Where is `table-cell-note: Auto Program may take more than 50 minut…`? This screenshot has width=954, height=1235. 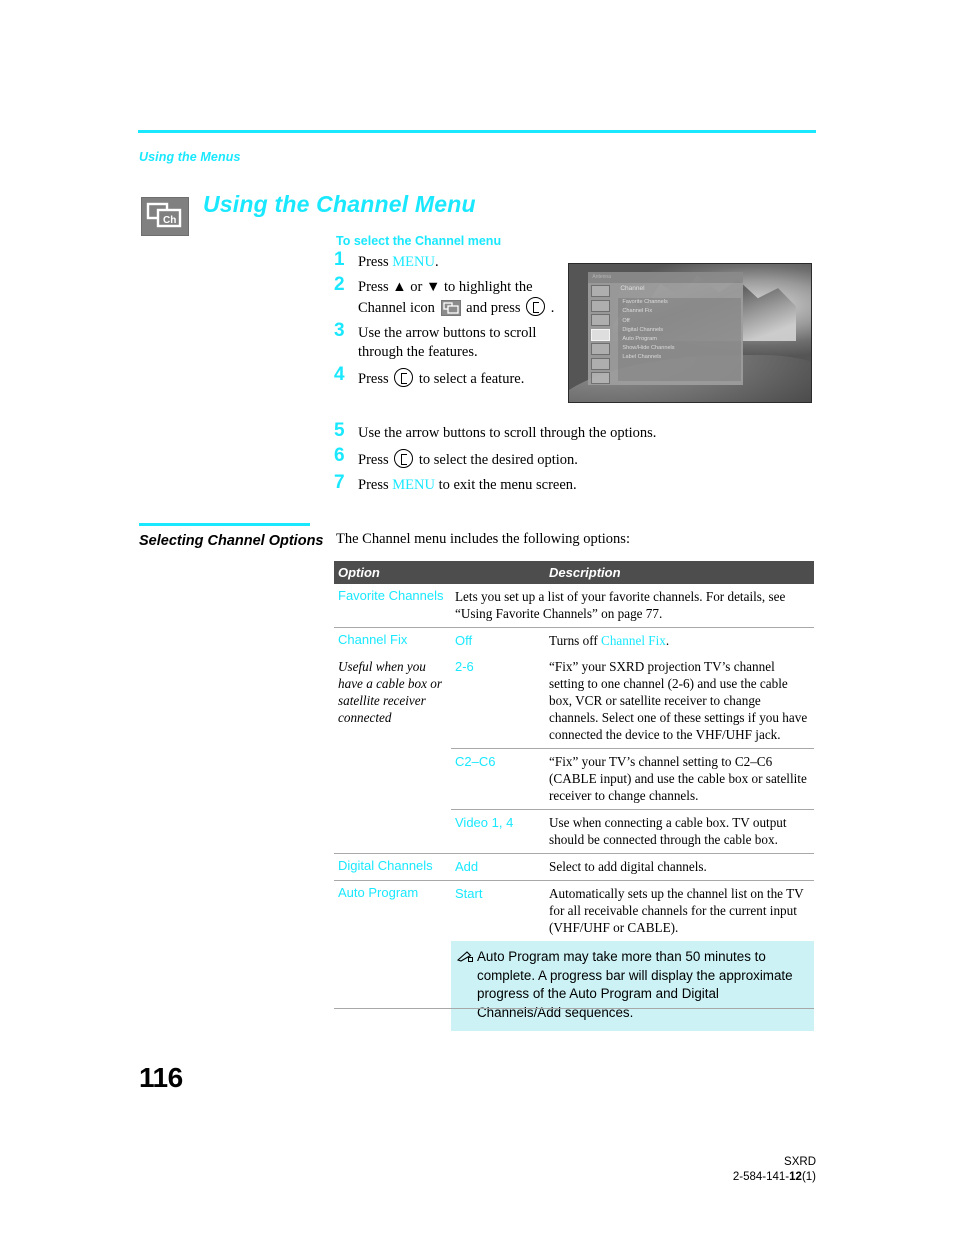 table-cell-note: Auto Program may take more than 50 minut… is located at coordinates (632, 986).